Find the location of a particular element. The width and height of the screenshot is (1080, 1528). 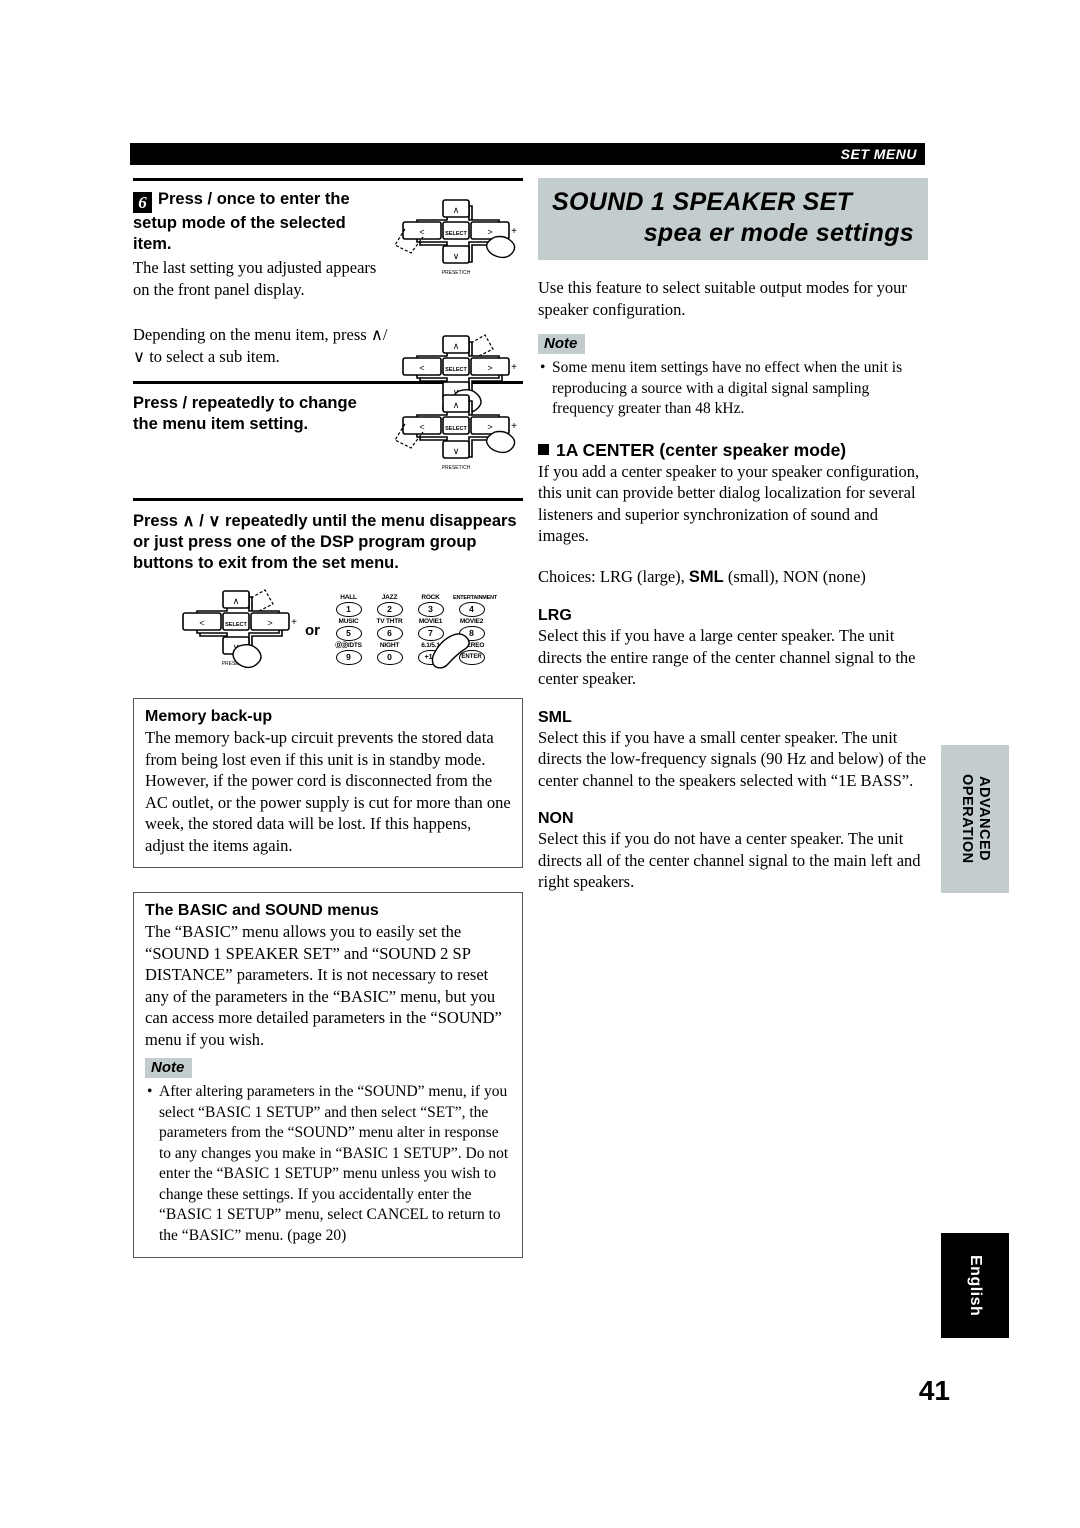

dsp-key-number: 1 is located at coordinates (348, 609).